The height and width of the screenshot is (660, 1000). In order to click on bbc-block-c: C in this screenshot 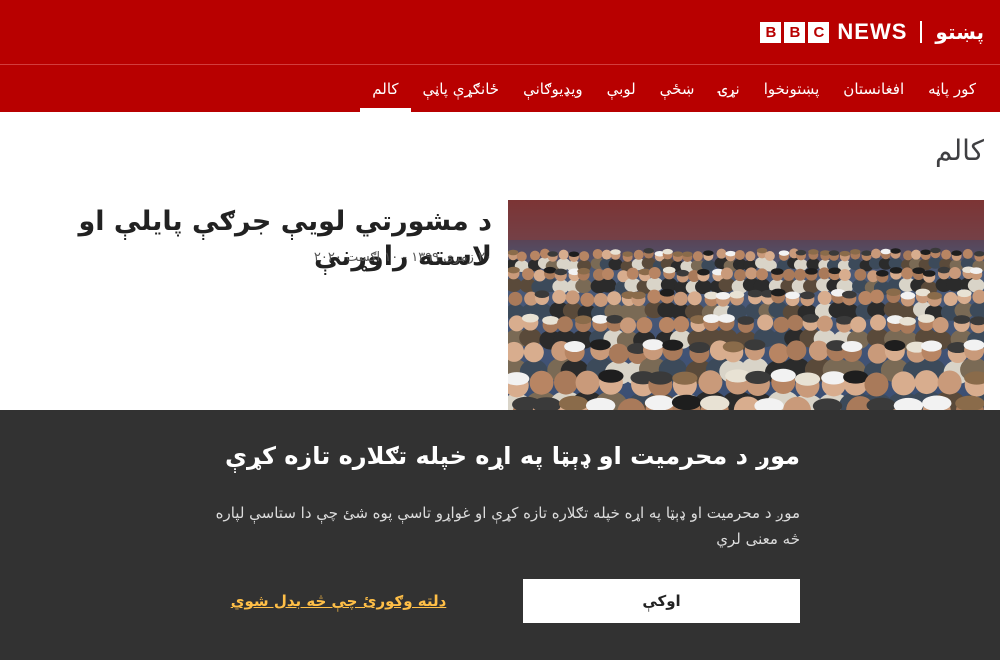, I will do `click(819, 32)`.